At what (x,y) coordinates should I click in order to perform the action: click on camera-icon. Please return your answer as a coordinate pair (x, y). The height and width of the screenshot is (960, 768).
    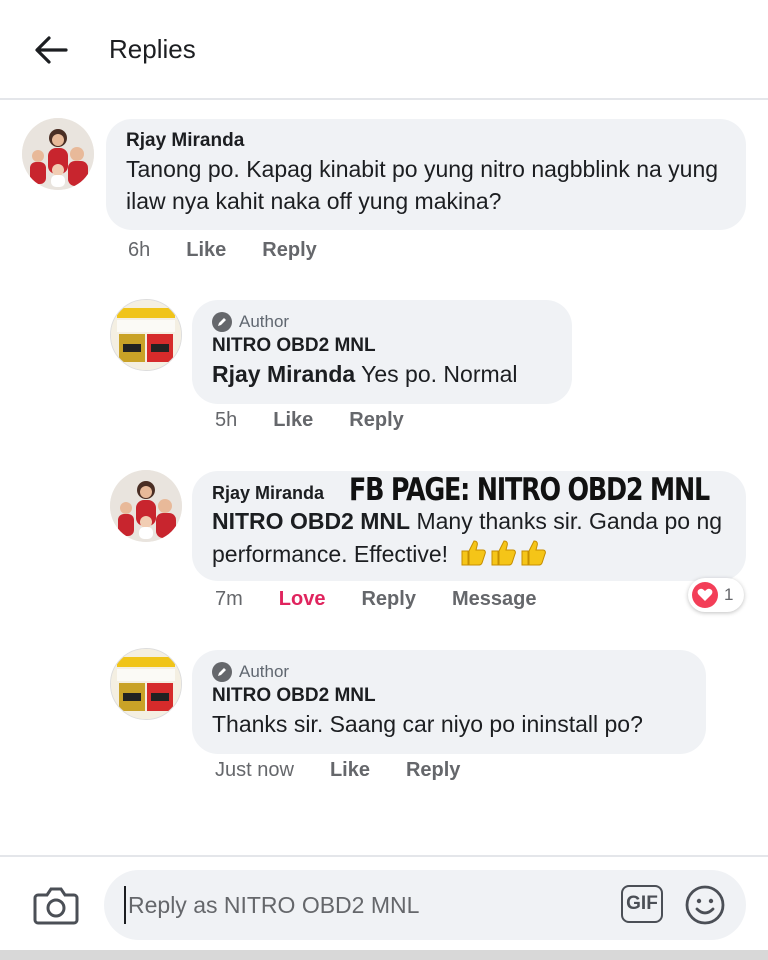
    Looking at the image, I should click on (56, 906).